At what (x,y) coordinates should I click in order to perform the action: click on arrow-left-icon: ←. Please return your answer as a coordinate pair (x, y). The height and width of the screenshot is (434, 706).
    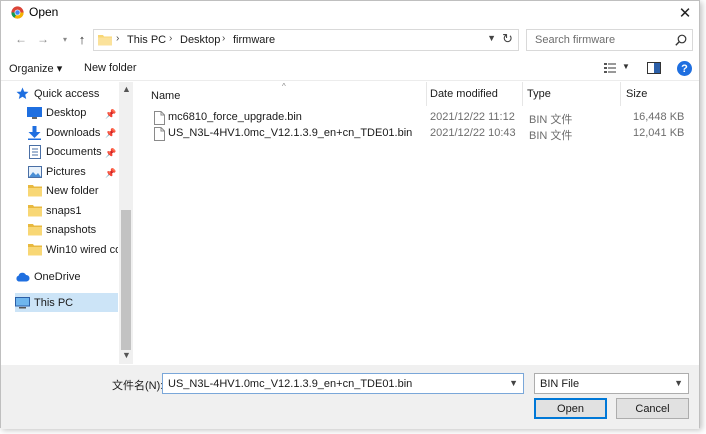
    Looking at the image, I should click on (21, 39).